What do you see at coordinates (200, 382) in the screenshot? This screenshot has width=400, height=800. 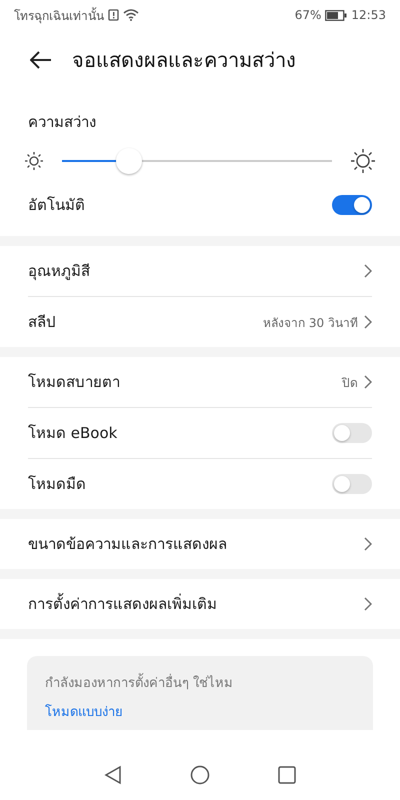 I see `settings-row: โหมดสบายตา ปิด` at bounding box center [200, 382].